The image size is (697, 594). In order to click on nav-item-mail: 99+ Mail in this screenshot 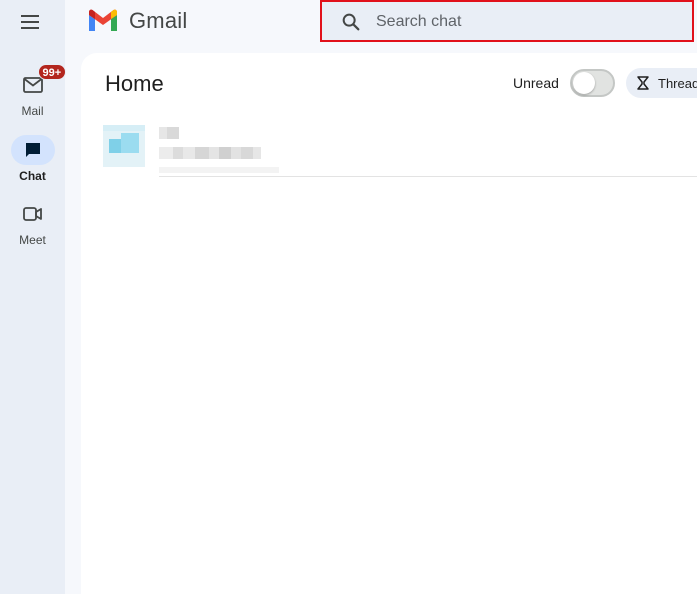, I will do `click(33, 91)`.